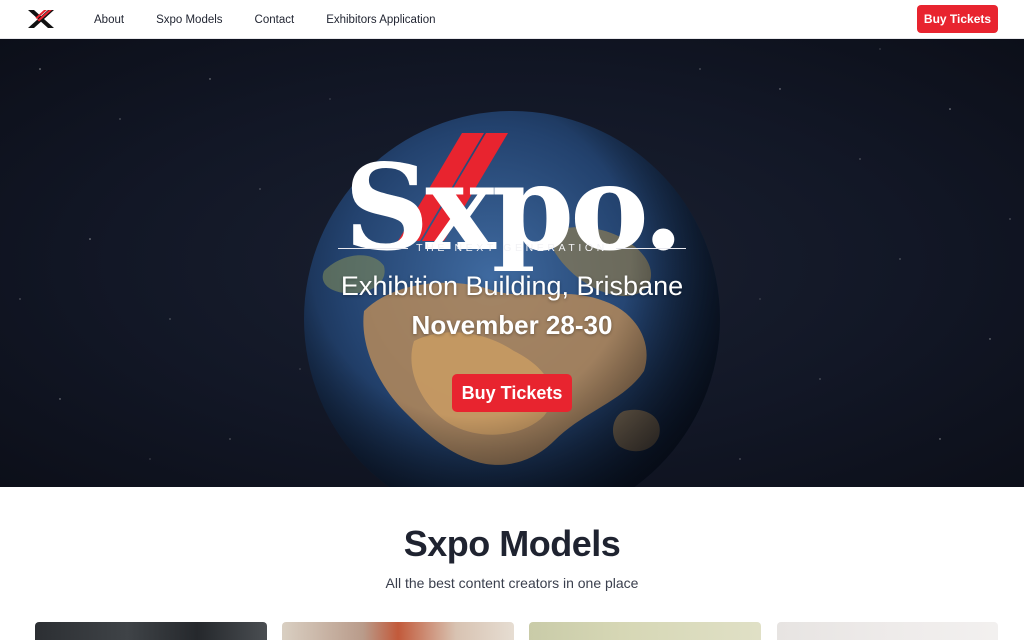 The width and height of the screenshot is (1024, 640). I want to click on tagline-text: THE NEXT GENERATION, so click(512, 248).